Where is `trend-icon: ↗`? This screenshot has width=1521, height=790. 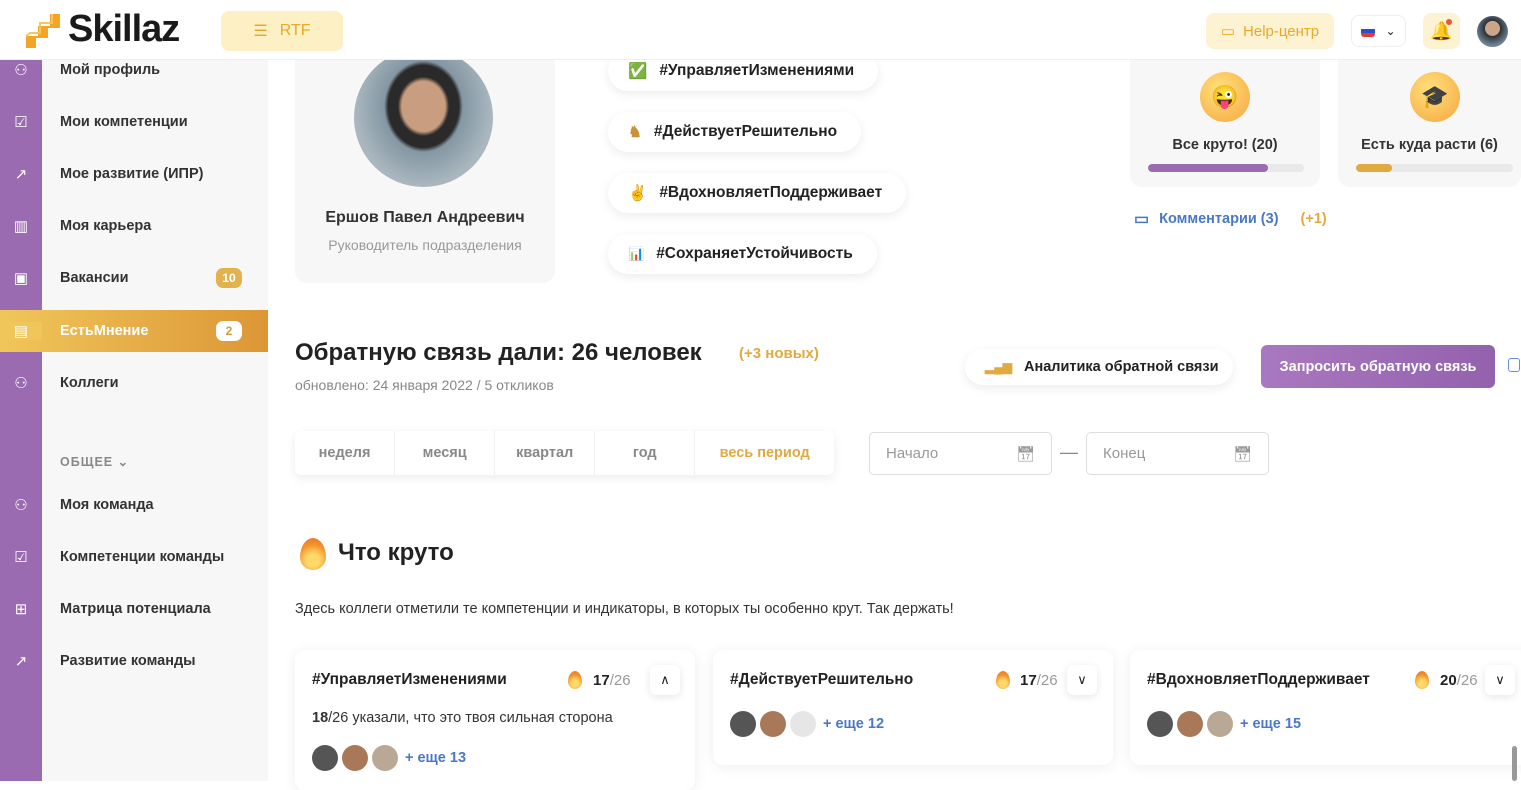 trend-icon: ↗ is located at coordinates (21, 174).